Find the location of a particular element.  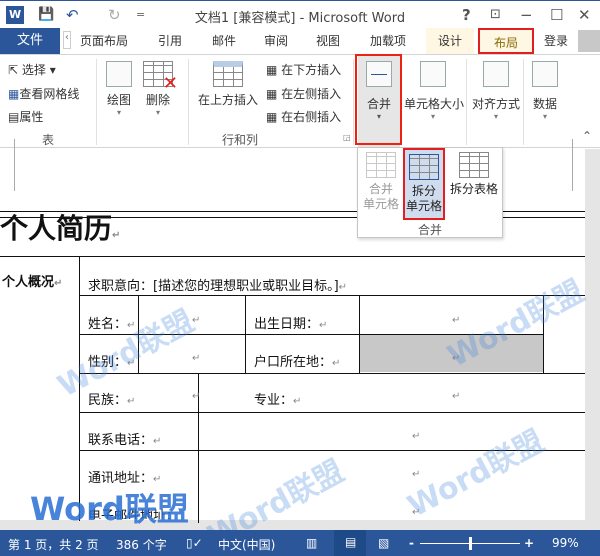

grid-icon: ▦ is located at coordinates (14, 94).